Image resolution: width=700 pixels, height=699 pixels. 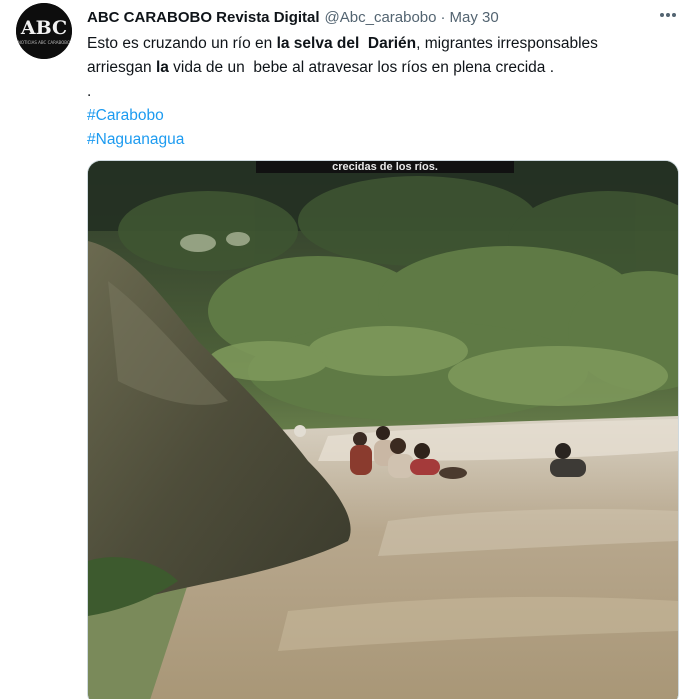 I want to click on text-bold-segment: la selva del Darién, so click(x=346, y=43).